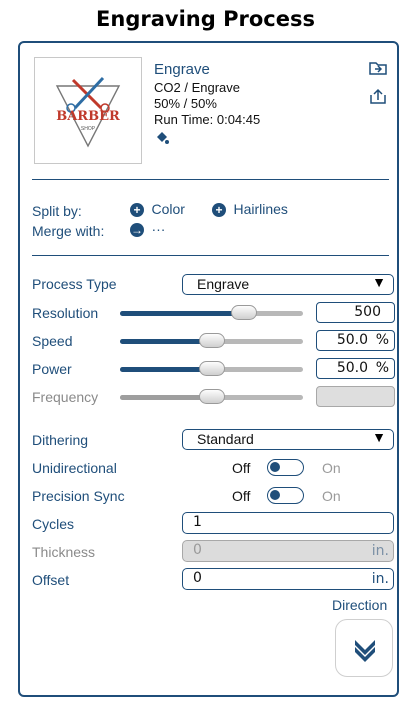 This screenshot has height=704, width=411. I want to click on run-time-label: Run Time: 0:04:45, so click(207, 119).